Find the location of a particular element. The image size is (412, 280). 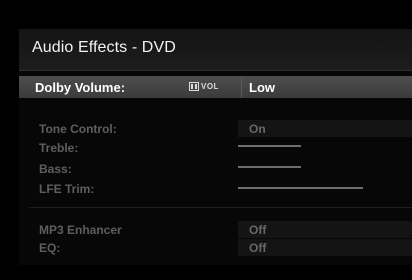

tone-control-label: Tone Control: is located at coordinates (78, 129).